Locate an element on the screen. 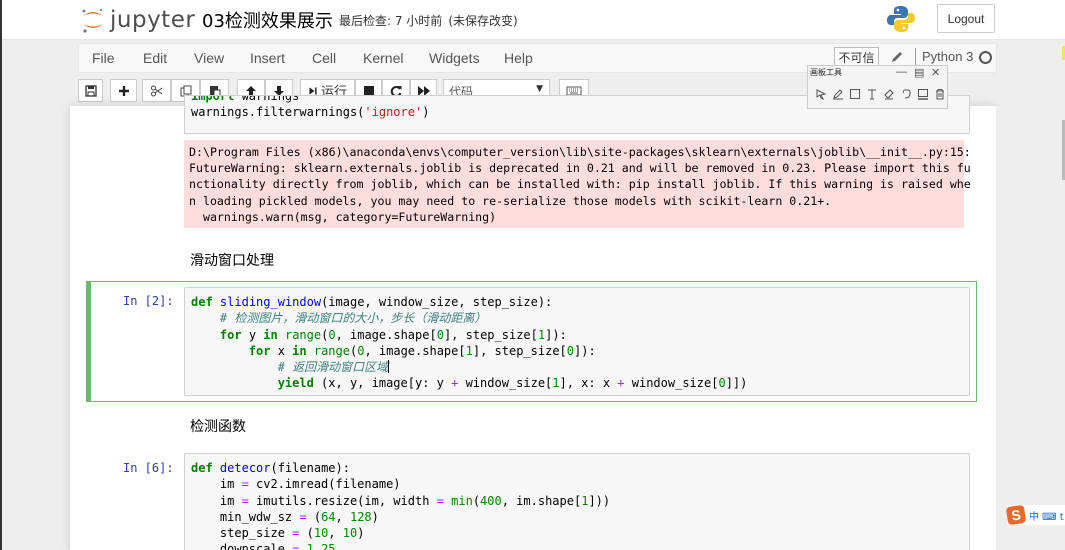 The height and width of the screenshot is (550, 1065). menu-insert: Insert is located at coordinates (267, 58).